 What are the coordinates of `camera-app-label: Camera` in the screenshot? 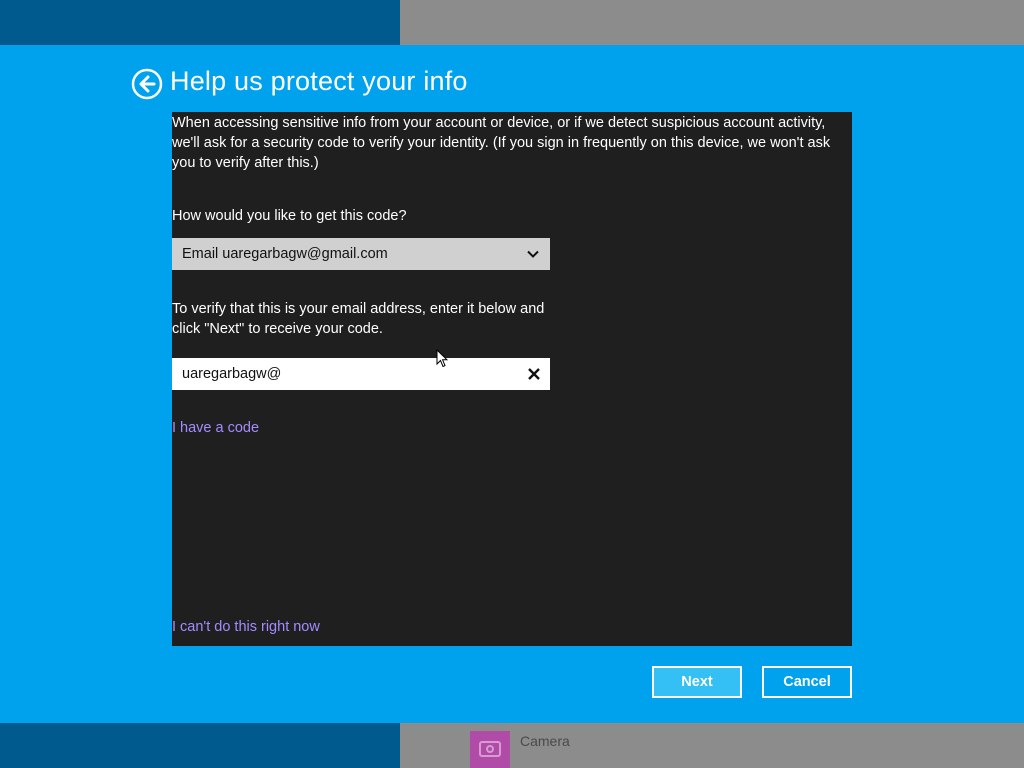 It's located at (545, 741).